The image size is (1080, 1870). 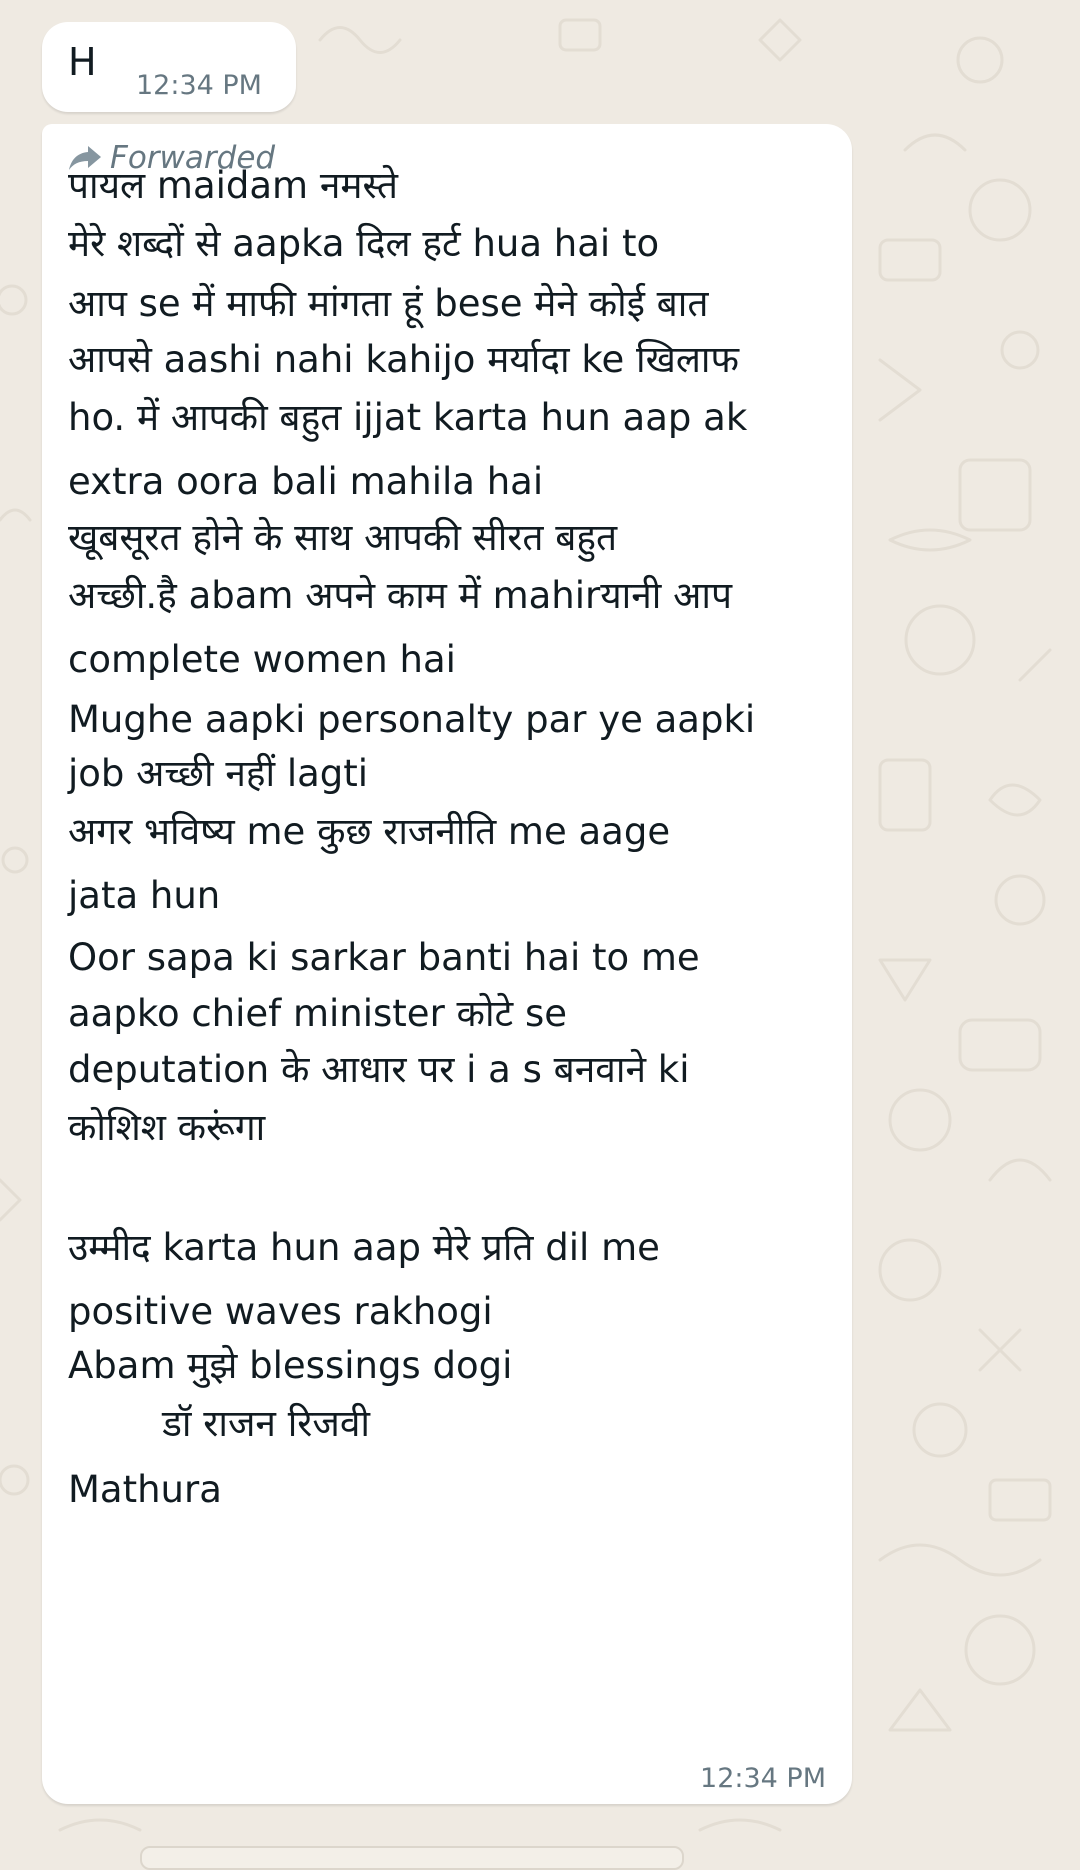 What do you see at coordinates (384, 957) in the screenshot?
I see `message-line: Oor sapa ki sarkar banti hai to me` at bounding box center [384, 957].